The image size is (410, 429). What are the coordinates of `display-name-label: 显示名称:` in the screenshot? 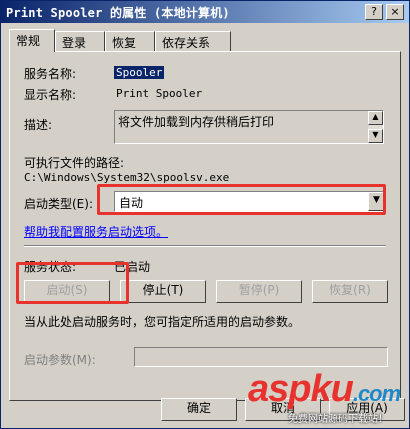 It's located at (50, 95).